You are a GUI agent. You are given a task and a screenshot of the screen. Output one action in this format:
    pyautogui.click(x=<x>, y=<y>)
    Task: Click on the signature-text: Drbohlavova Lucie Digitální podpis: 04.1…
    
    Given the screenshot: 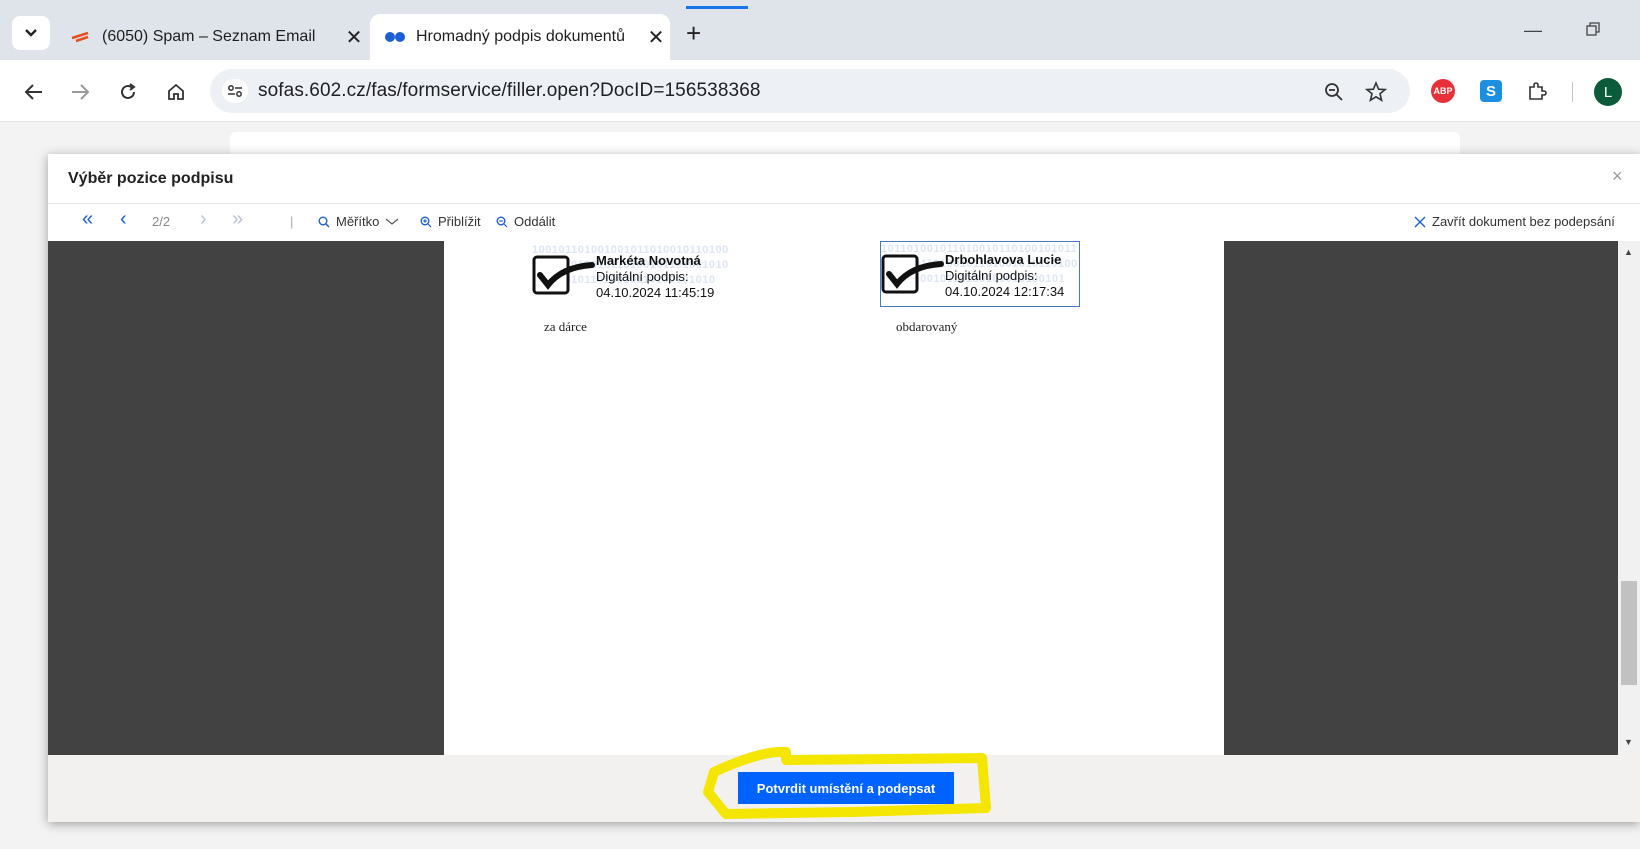 What is the action you would take?
    pyautogui.click(x=1004, y=276)
    